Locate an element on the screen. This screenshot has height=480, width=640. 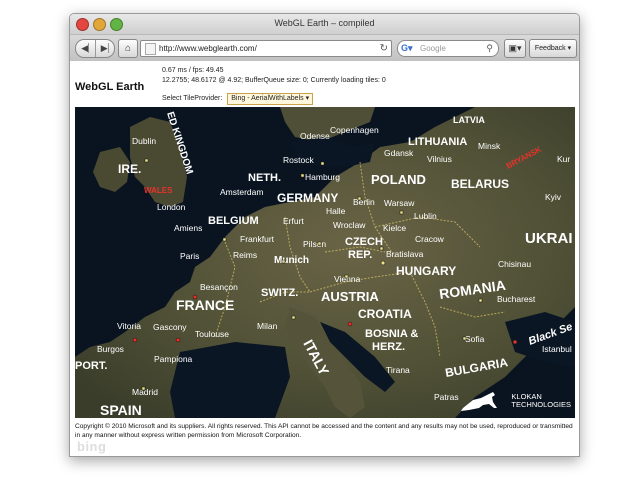
city-label: Gdansk is located at coordinates (399, 153).